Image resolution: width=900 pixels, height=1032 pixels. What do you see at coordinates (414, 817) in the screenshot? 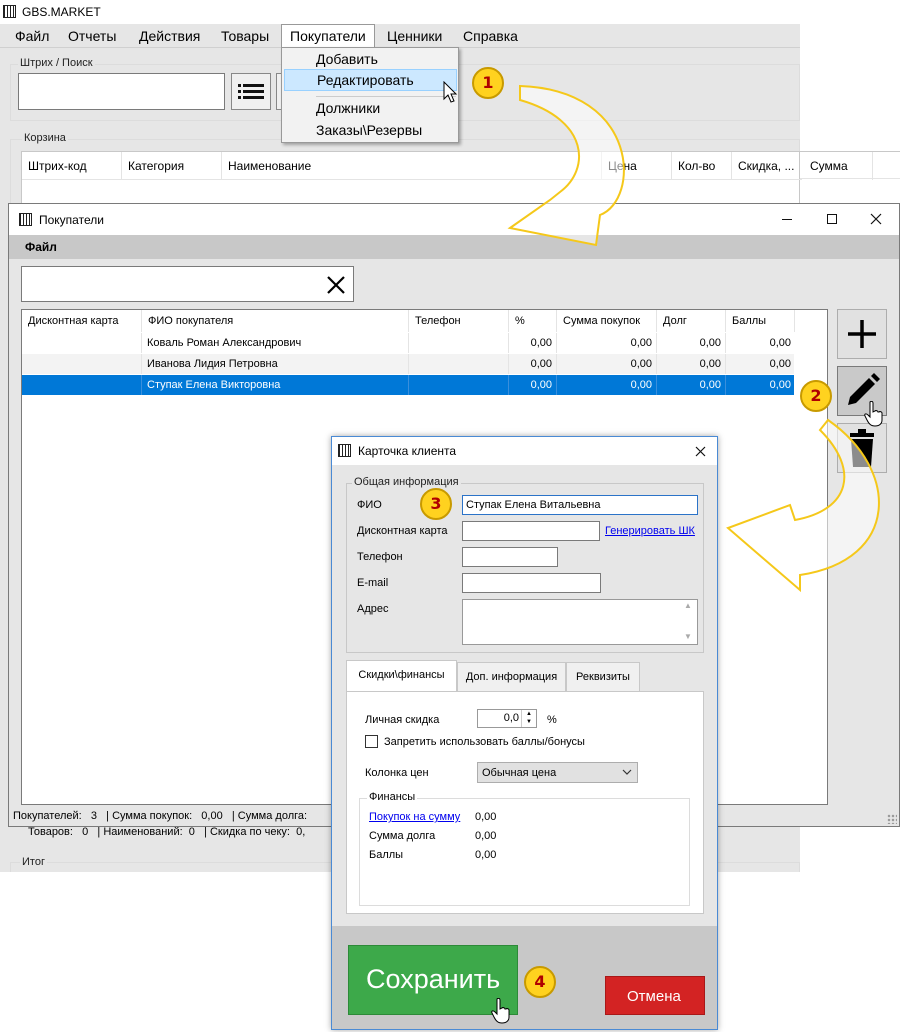
I see `purchases-link: Покупок на сумму` at bounding box center [414, 817].